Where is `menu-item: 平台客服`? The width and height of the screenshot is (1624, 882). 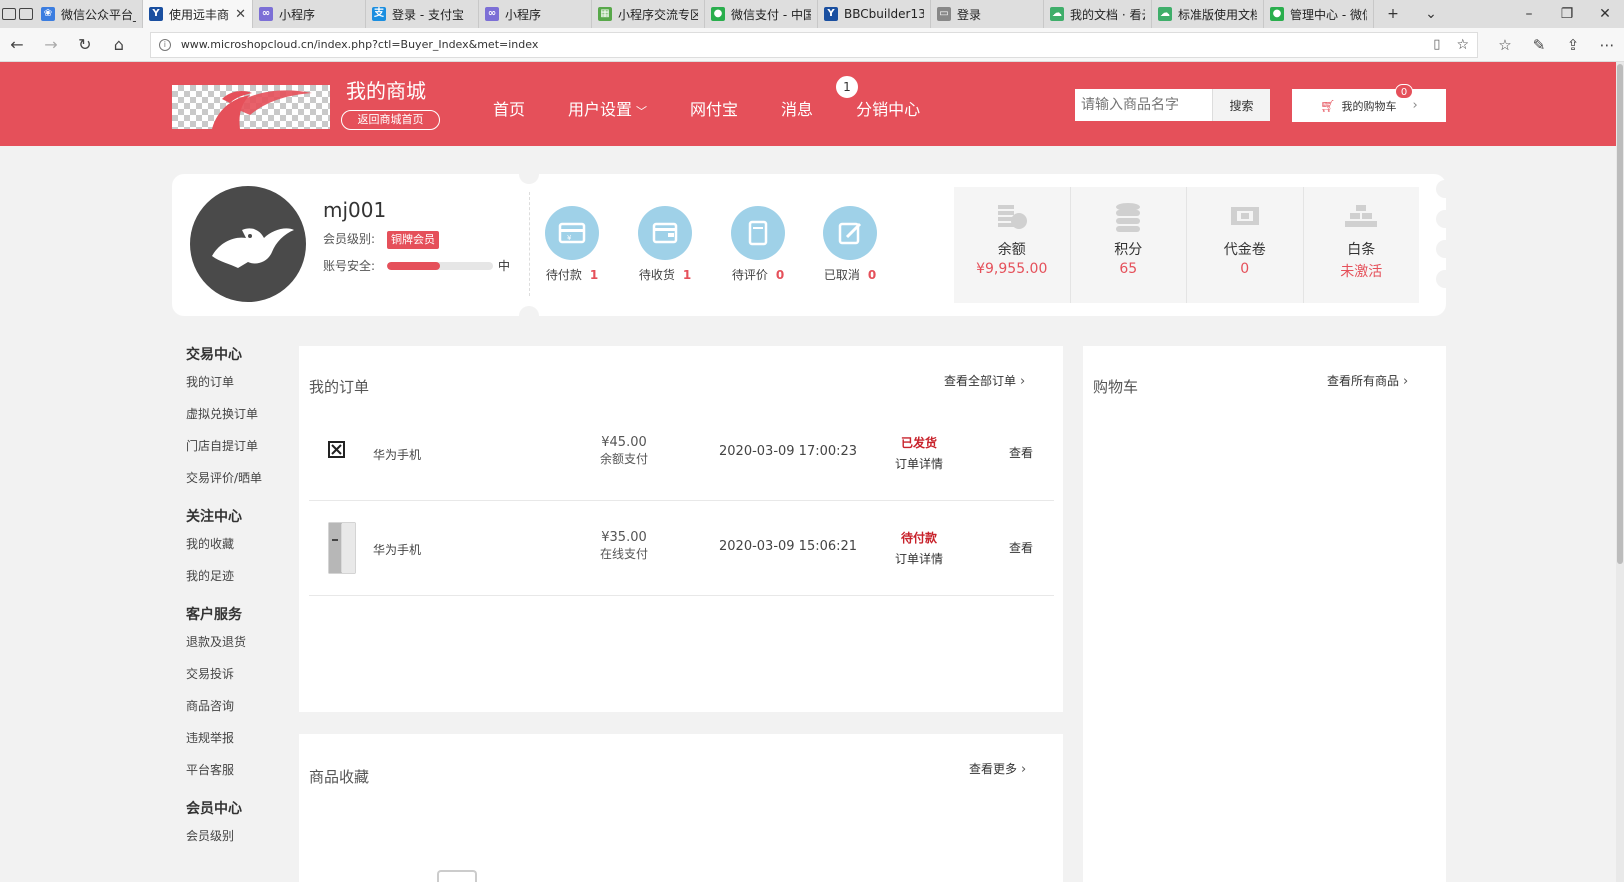
menu-item: 平台客服 is located at coordinates (224, 776).